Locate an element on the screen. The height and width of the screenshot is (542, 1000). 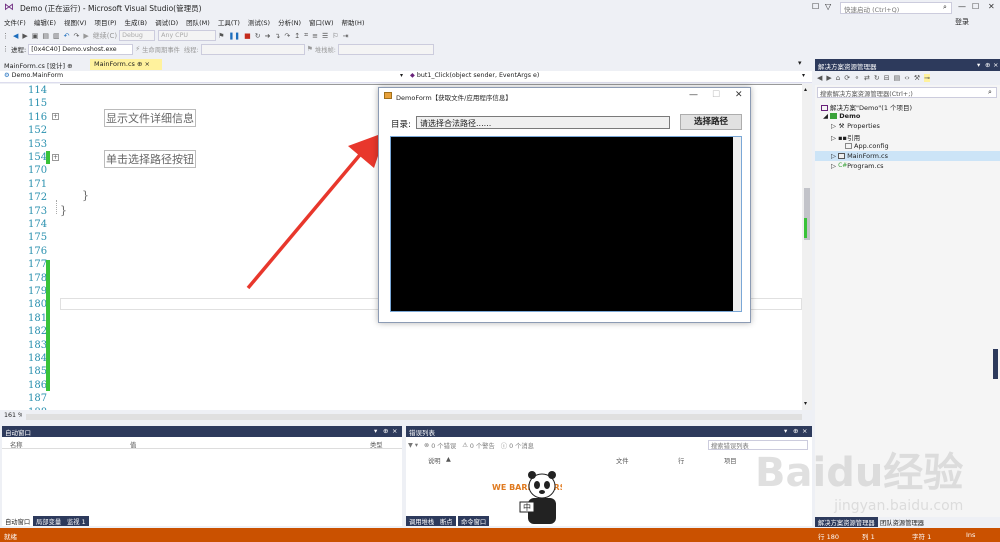
lifecycle-icon: ⚡ is located at coordinates (137, 49).